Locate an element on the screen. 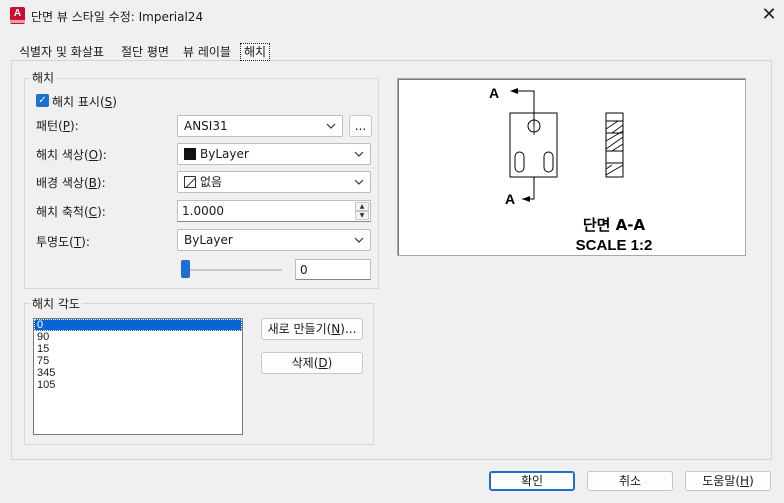  list-item: 0 is located at coordinates (138, 325).